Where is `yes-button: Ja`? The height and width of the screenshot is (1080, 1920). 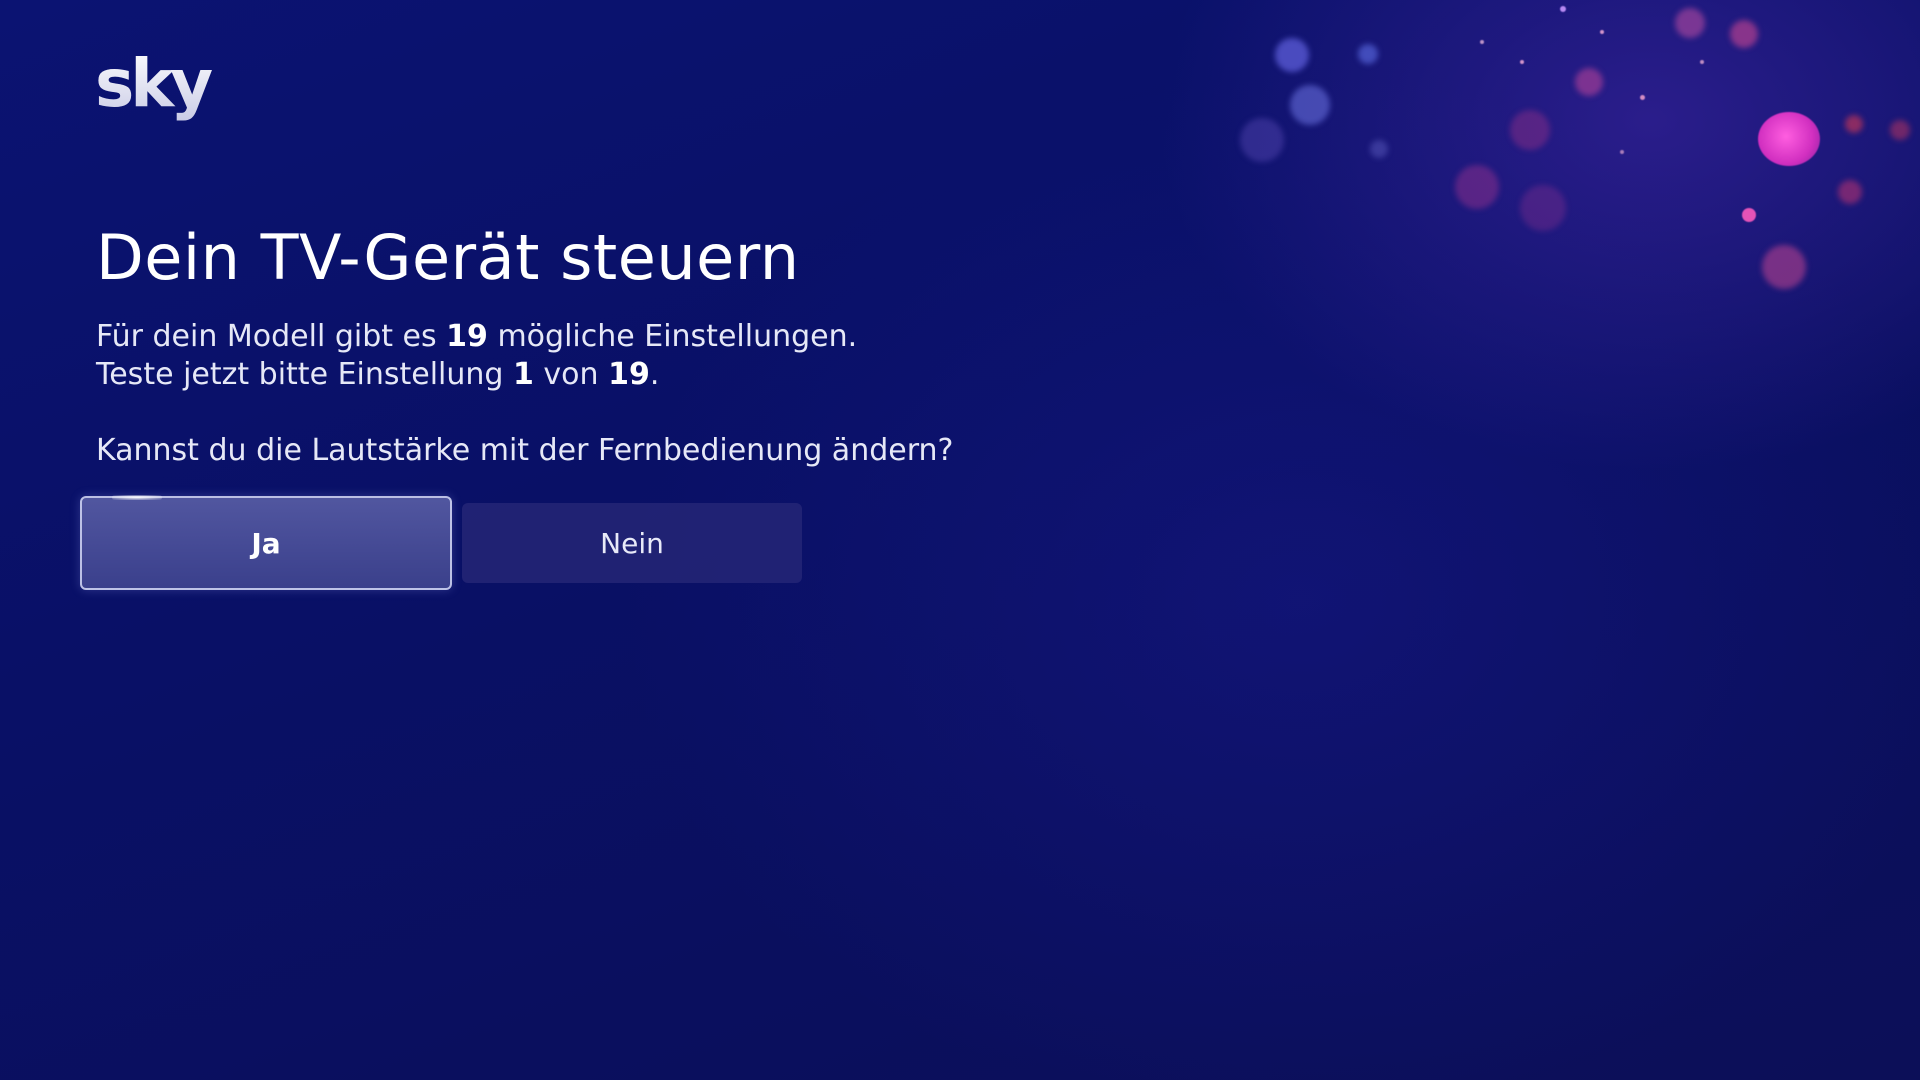
yes-button: Ja is located at coordinates (266, 542).